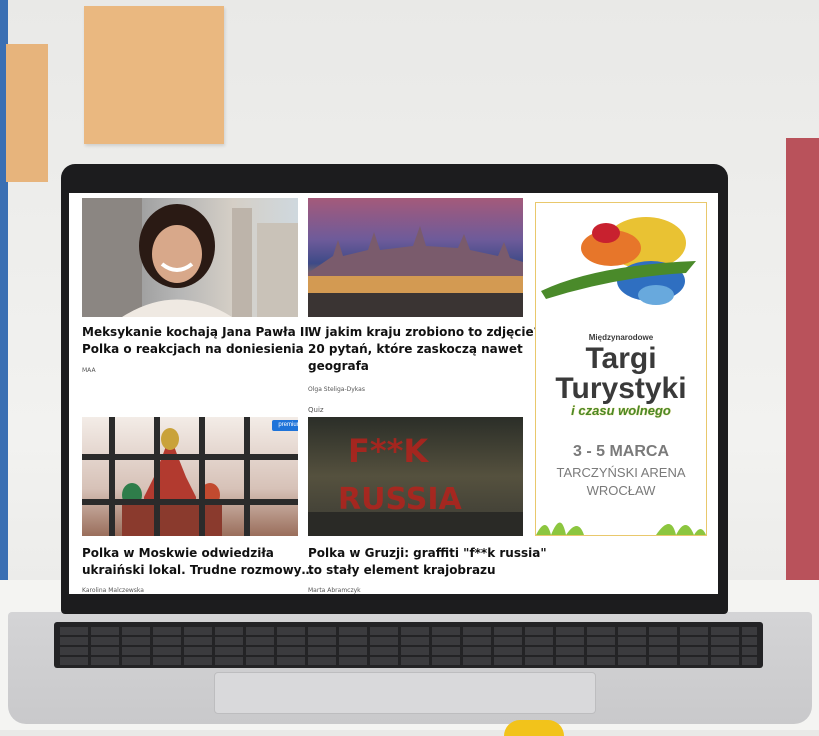  What do you see at coordinates (405, 693) in the screenshot?
I see `trackpad` at bounding box center [405, 693].